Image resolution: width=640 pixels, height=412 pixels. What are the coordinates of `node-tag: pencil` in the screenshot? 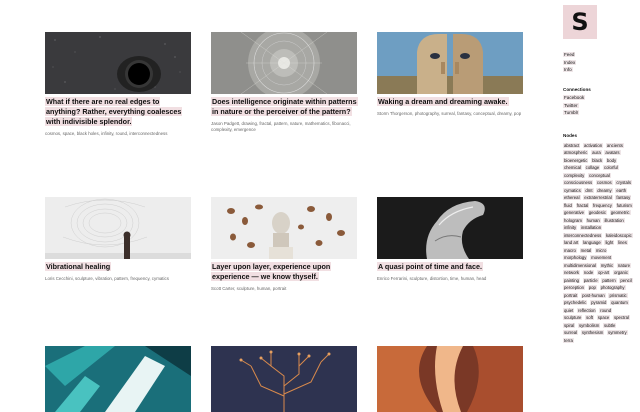 It's located at (626, 280).